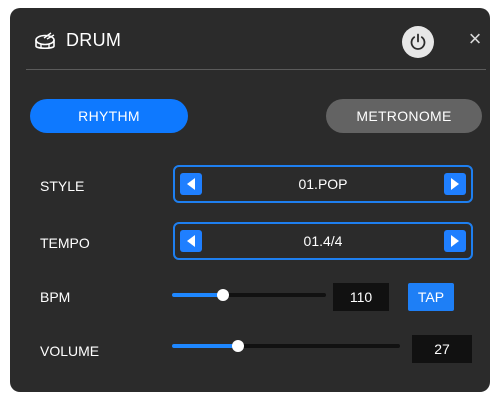 This screenshot has height=396, width=498. Describe the element at coordinates (404, 116) in the screenshot. I see `metronome-button: METRONOME` at that location.